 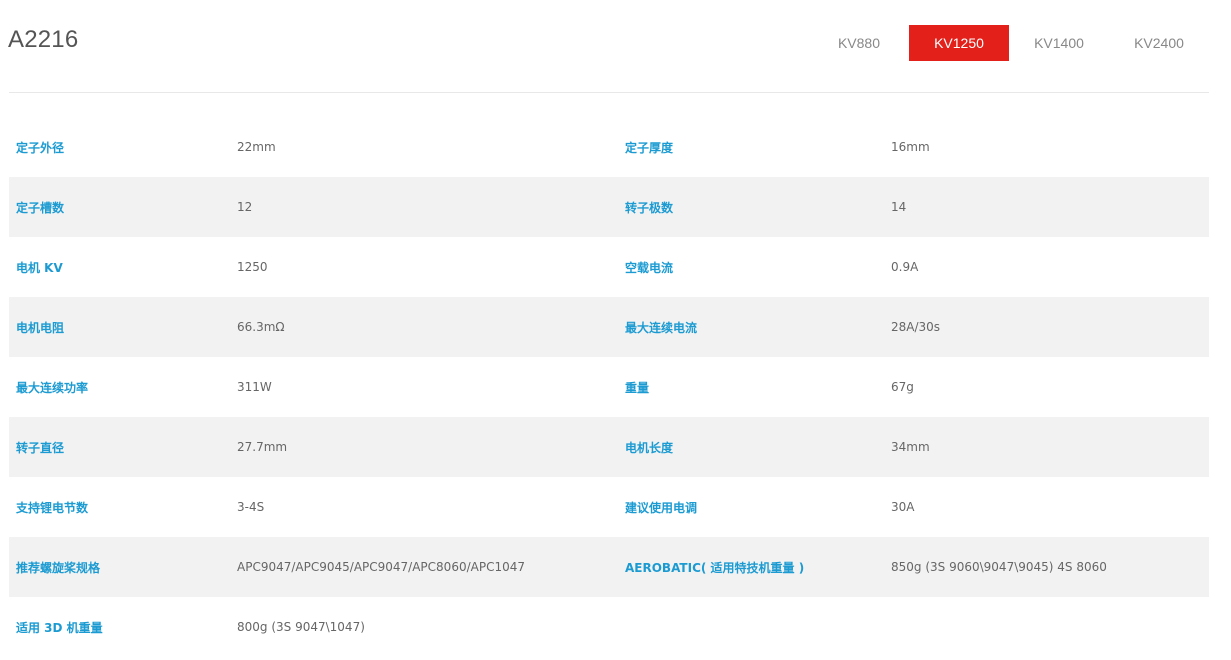 I want to click on spec-label: 空载电流, so click(x=649, y=267).